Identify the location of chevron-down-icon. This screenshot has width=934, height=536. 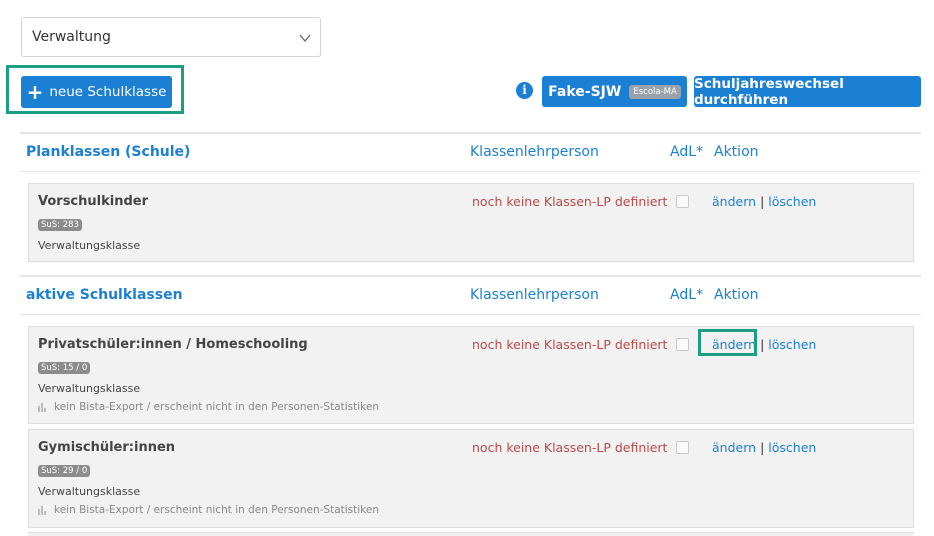
(305, 38).